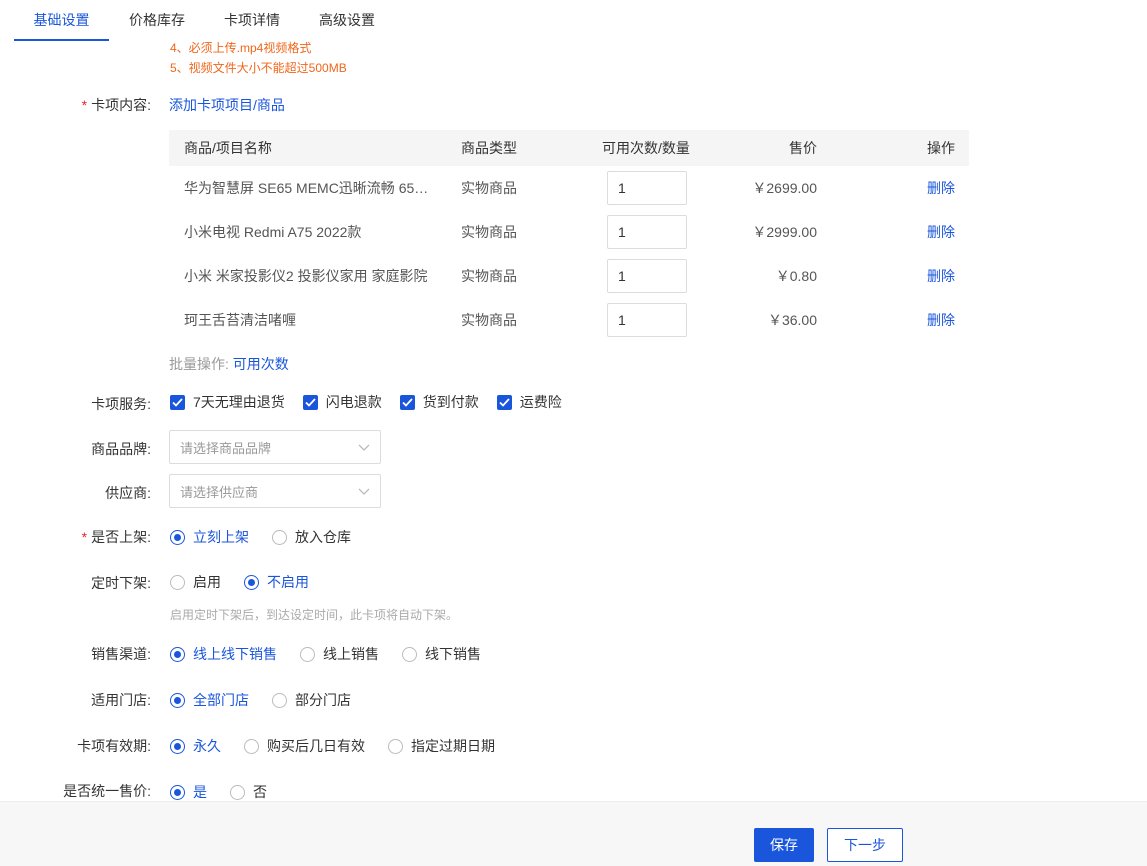  What do you see at coordinates (114, 746) in the screenshot?
I see `validity-label: 卡项有效期:` at bounding box center [114, 746].